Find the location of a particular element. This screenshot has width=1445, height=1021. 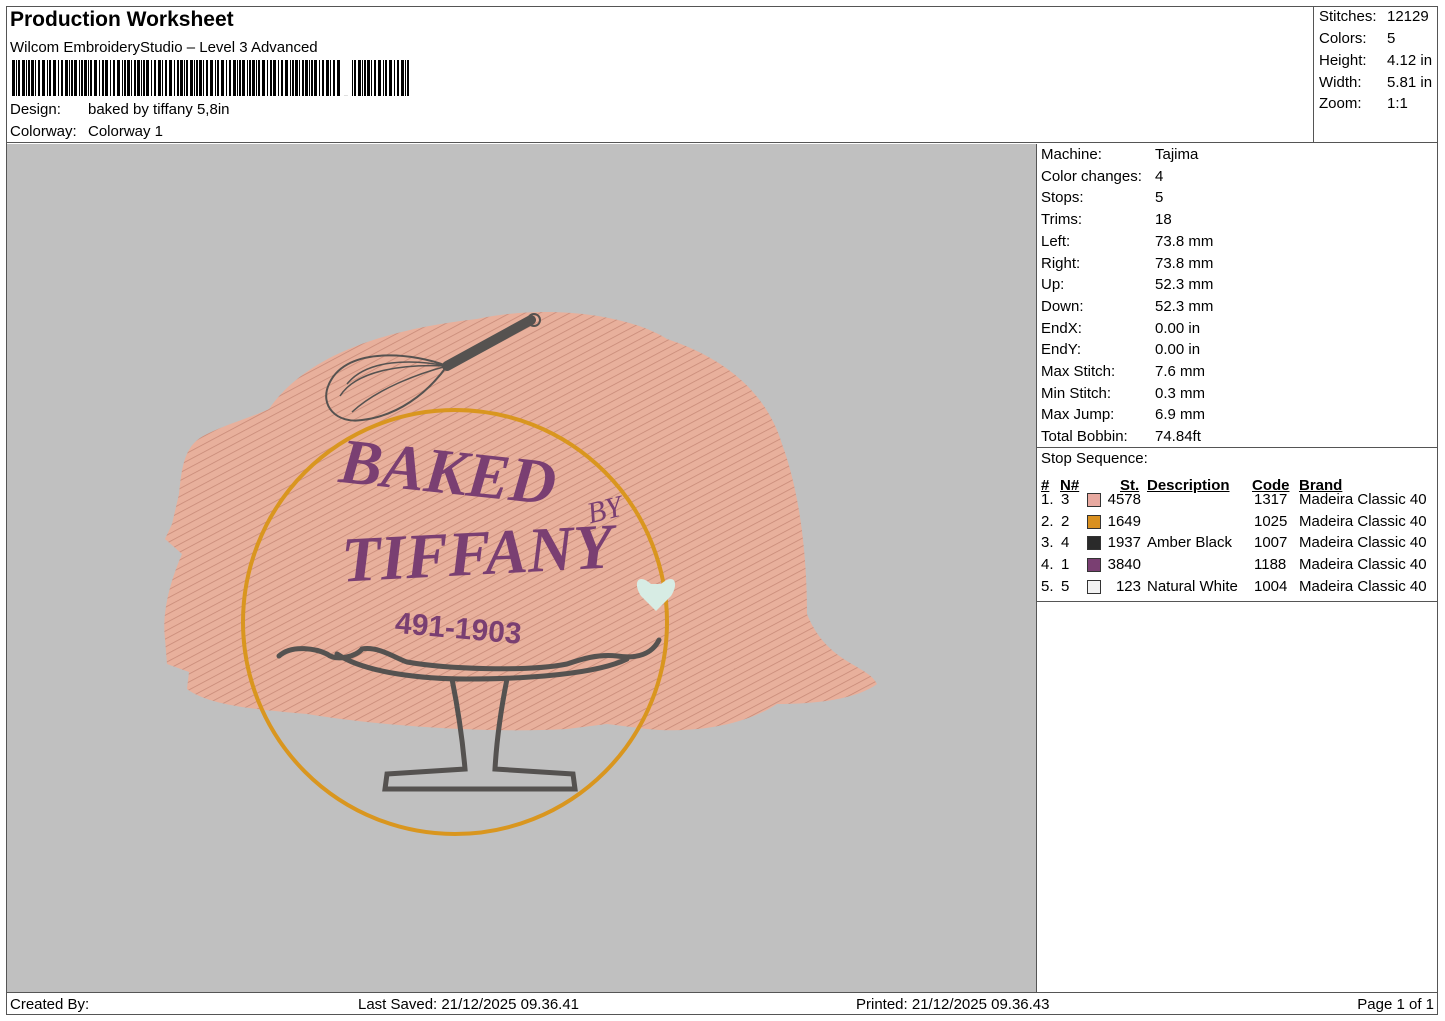

seq-needle: 2 is located at coordinates (1065, 521).